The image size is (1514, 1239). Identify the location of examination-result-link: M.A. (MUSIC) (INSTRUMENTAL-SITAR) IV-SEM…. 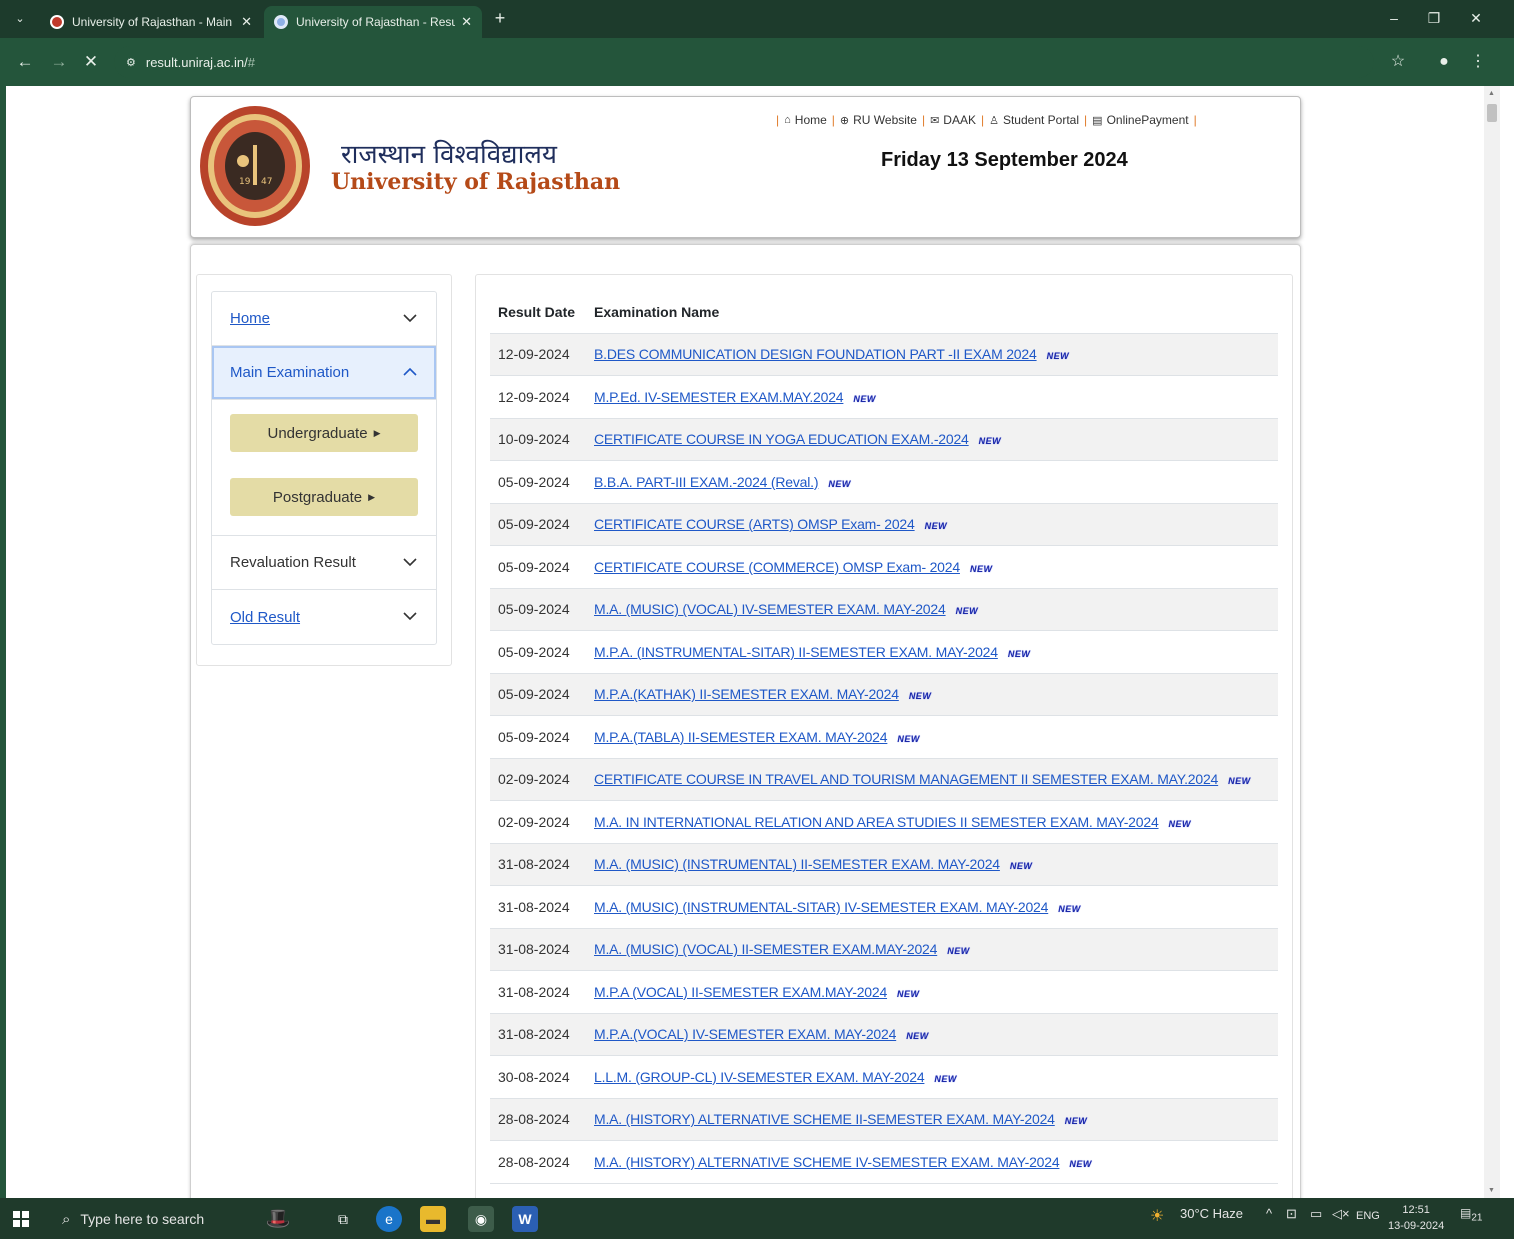
(821, 907).